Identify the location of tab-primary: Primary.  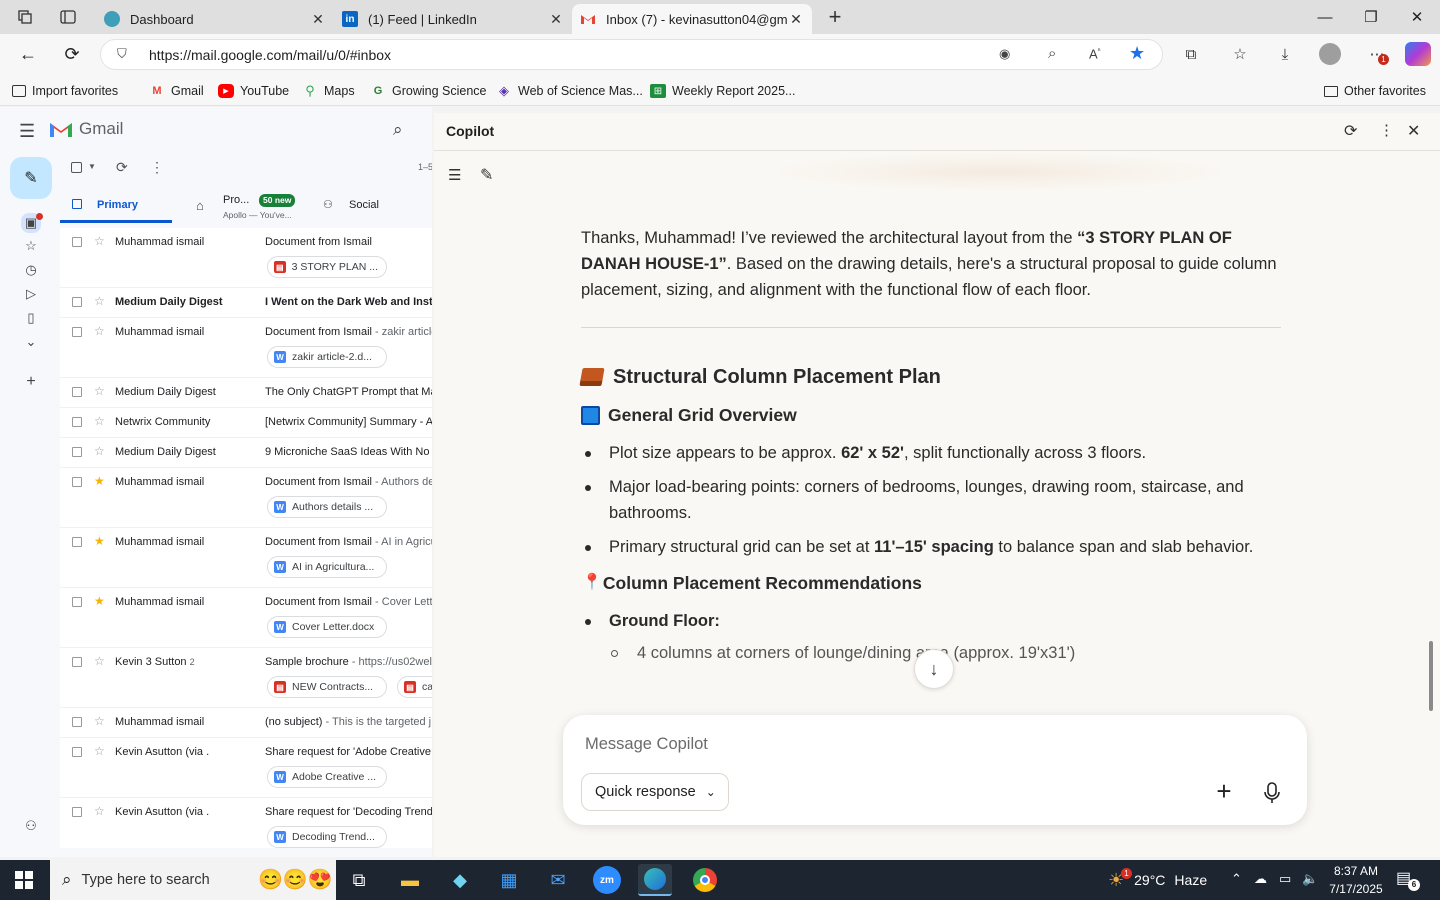
(116, 205).